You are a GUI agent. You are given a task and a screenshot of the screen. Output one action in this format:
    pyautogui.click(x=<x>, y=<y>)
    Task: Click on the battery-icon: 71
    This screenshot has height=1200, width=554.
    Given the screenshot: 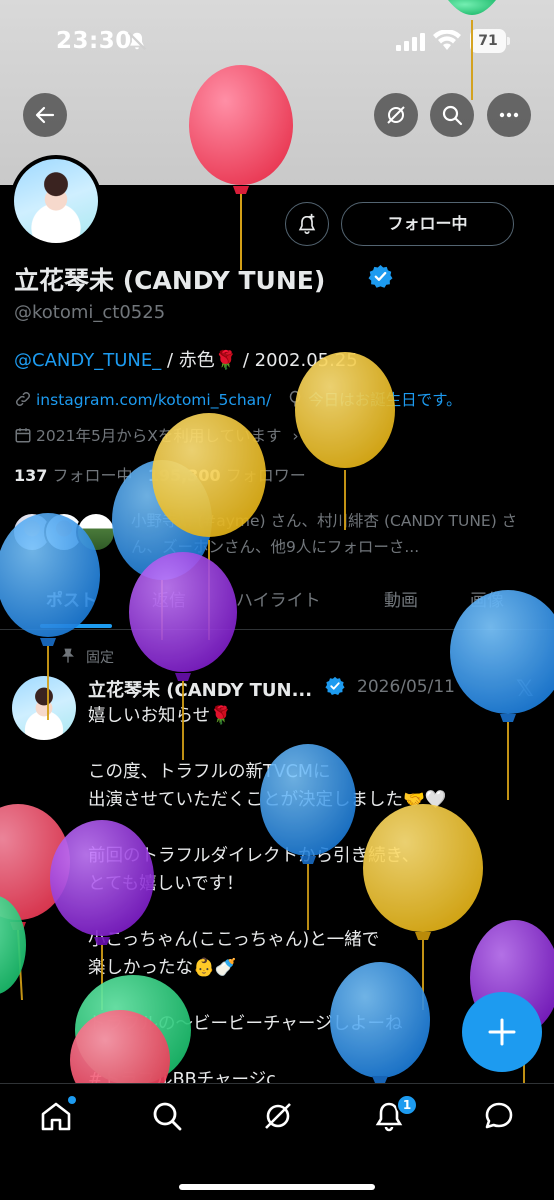 What is the action you would take?
    pyautogui.click(x=488, y=41)
    